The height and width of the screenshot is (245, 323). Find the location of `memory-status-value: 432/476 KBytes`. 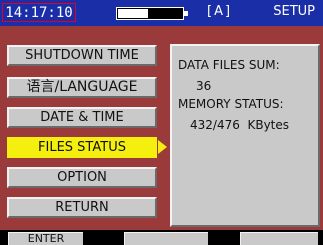

memory-status-value: 432/476 KBytes is located at coordinates (240, 125).